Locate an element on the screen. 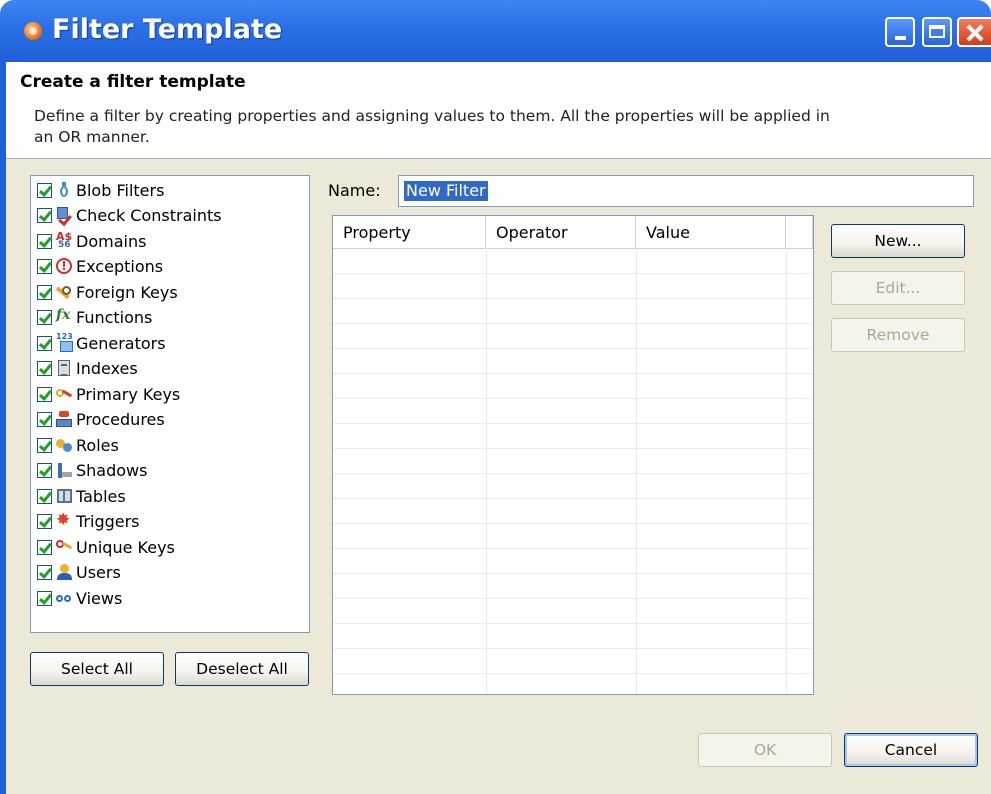 Image resolution: width=991 pixels, height=794 pixels. object-type-item: Views is located at coordinates (79, 598).